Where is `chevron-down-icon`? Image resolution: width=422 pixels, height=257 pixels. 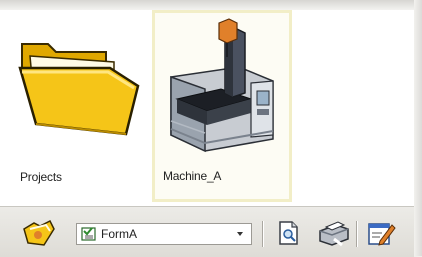
chevron-down-icon is located at coordinates (240, 234).